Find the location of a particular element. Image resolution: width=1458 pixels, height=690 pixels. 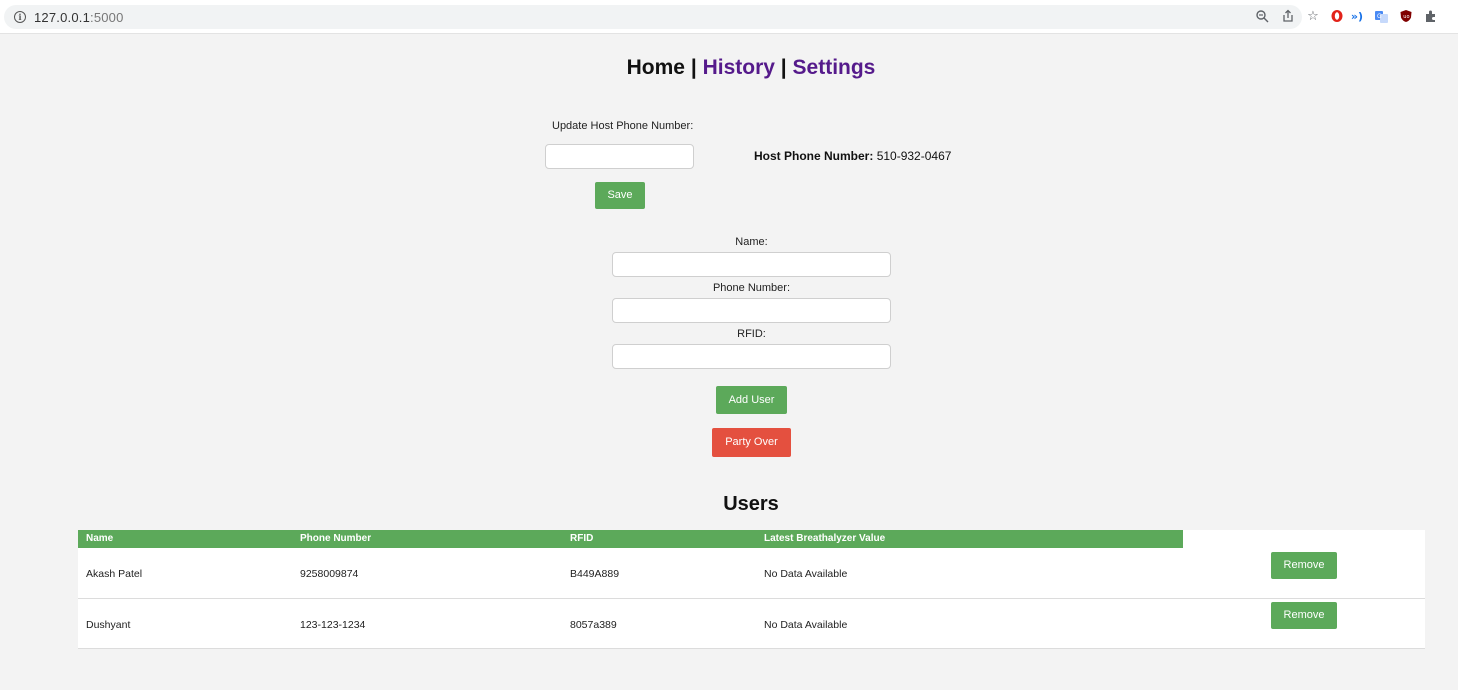

cell-phone: 123-123-1234 is located at coordinates (333, 625).